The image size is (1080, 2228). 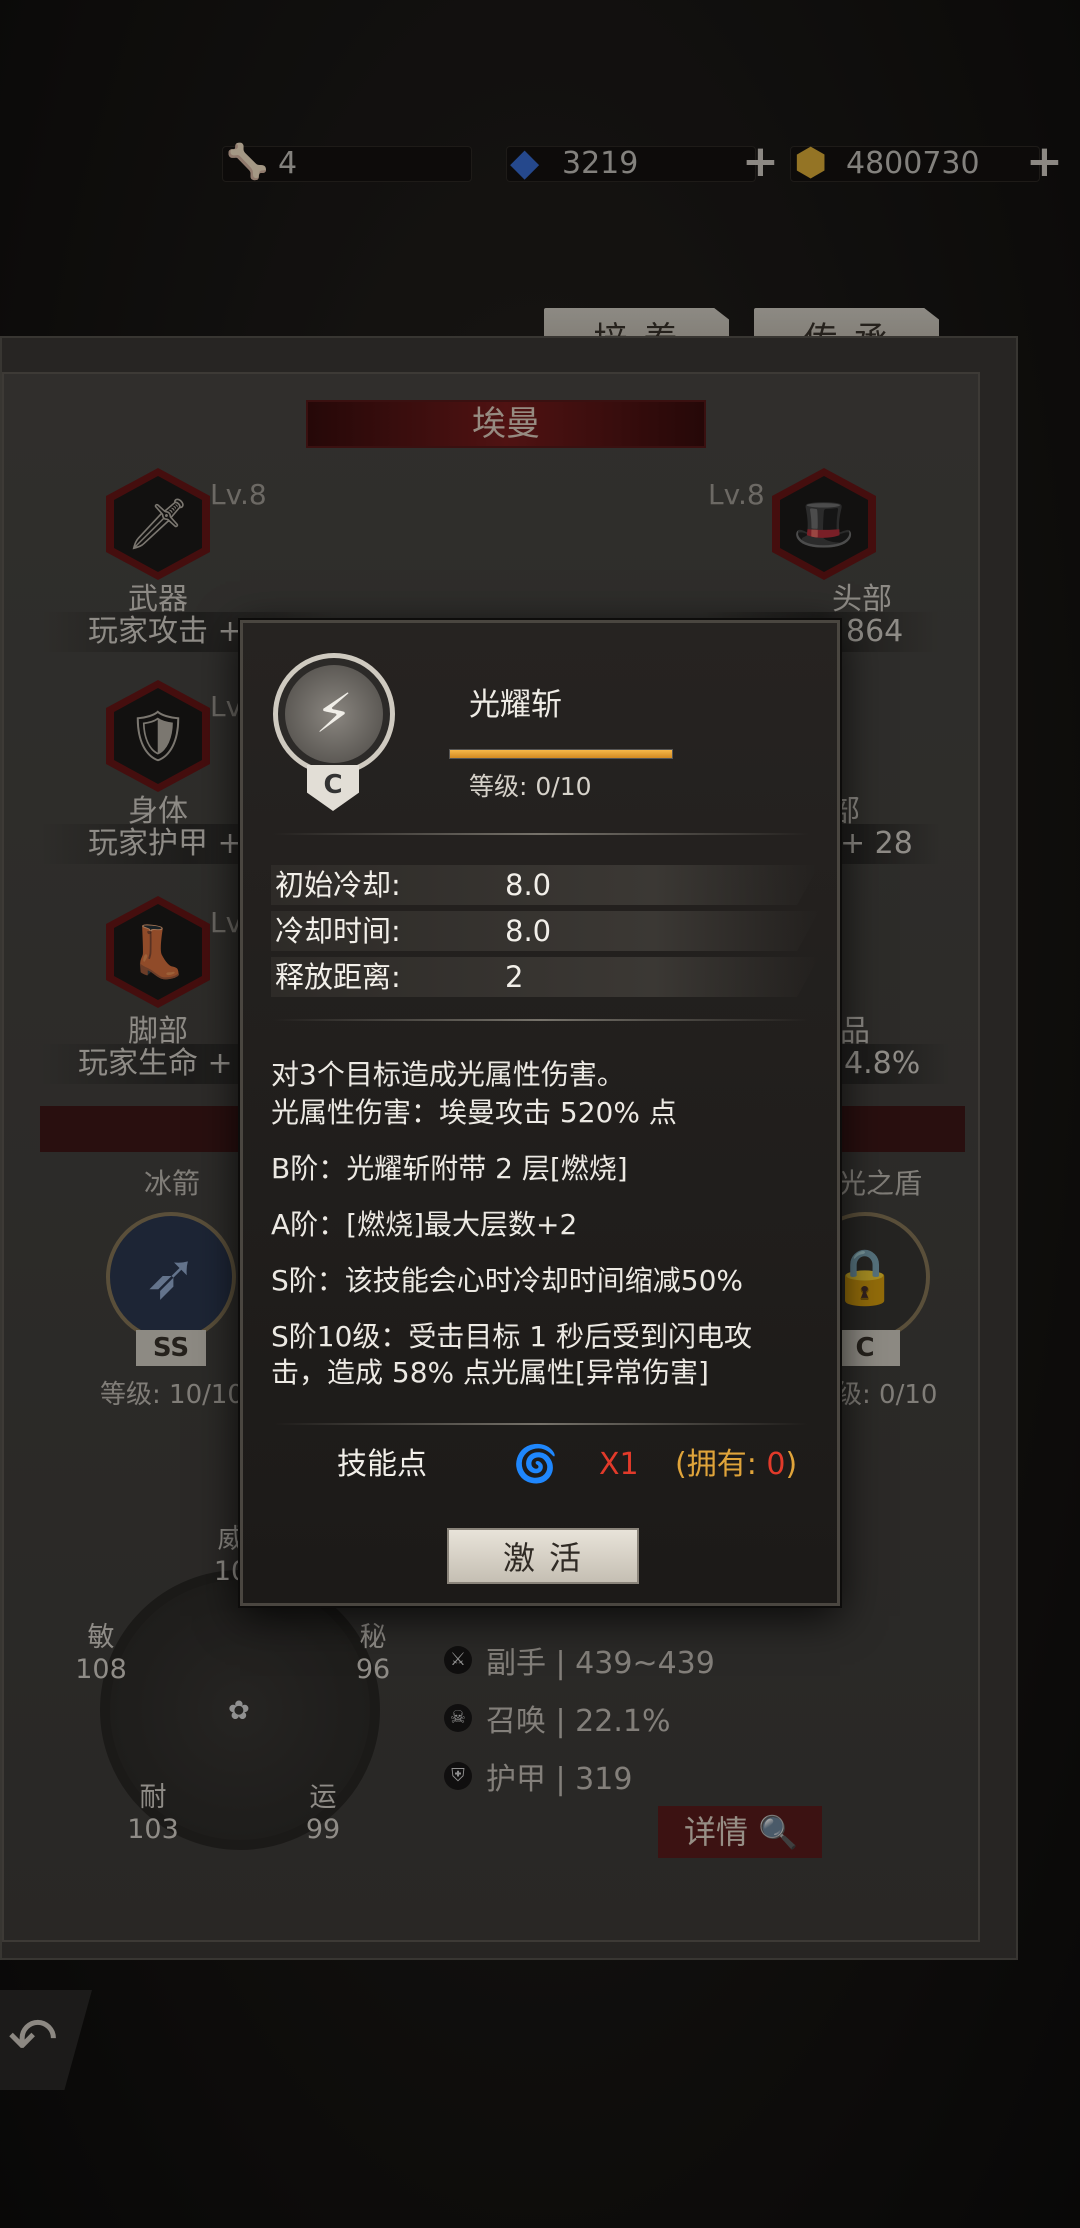 What do you see at coordinates (382, 1464) in the screenshot?
I see `cost-label: 技能点` at bounding box center [382, 1464].